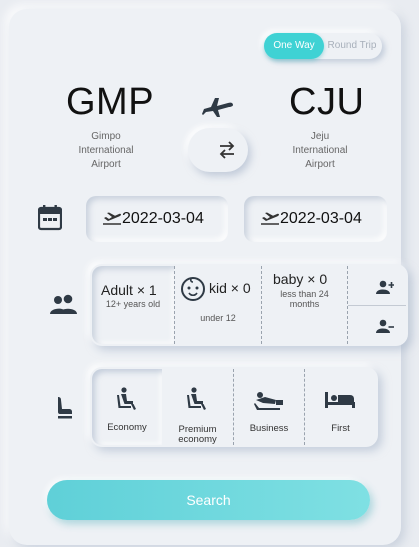 This screenshot has width=419, height=547. Describe the element at coordinates (218, 318) in the screenshot. I see `kid-note: under 12` at that location.